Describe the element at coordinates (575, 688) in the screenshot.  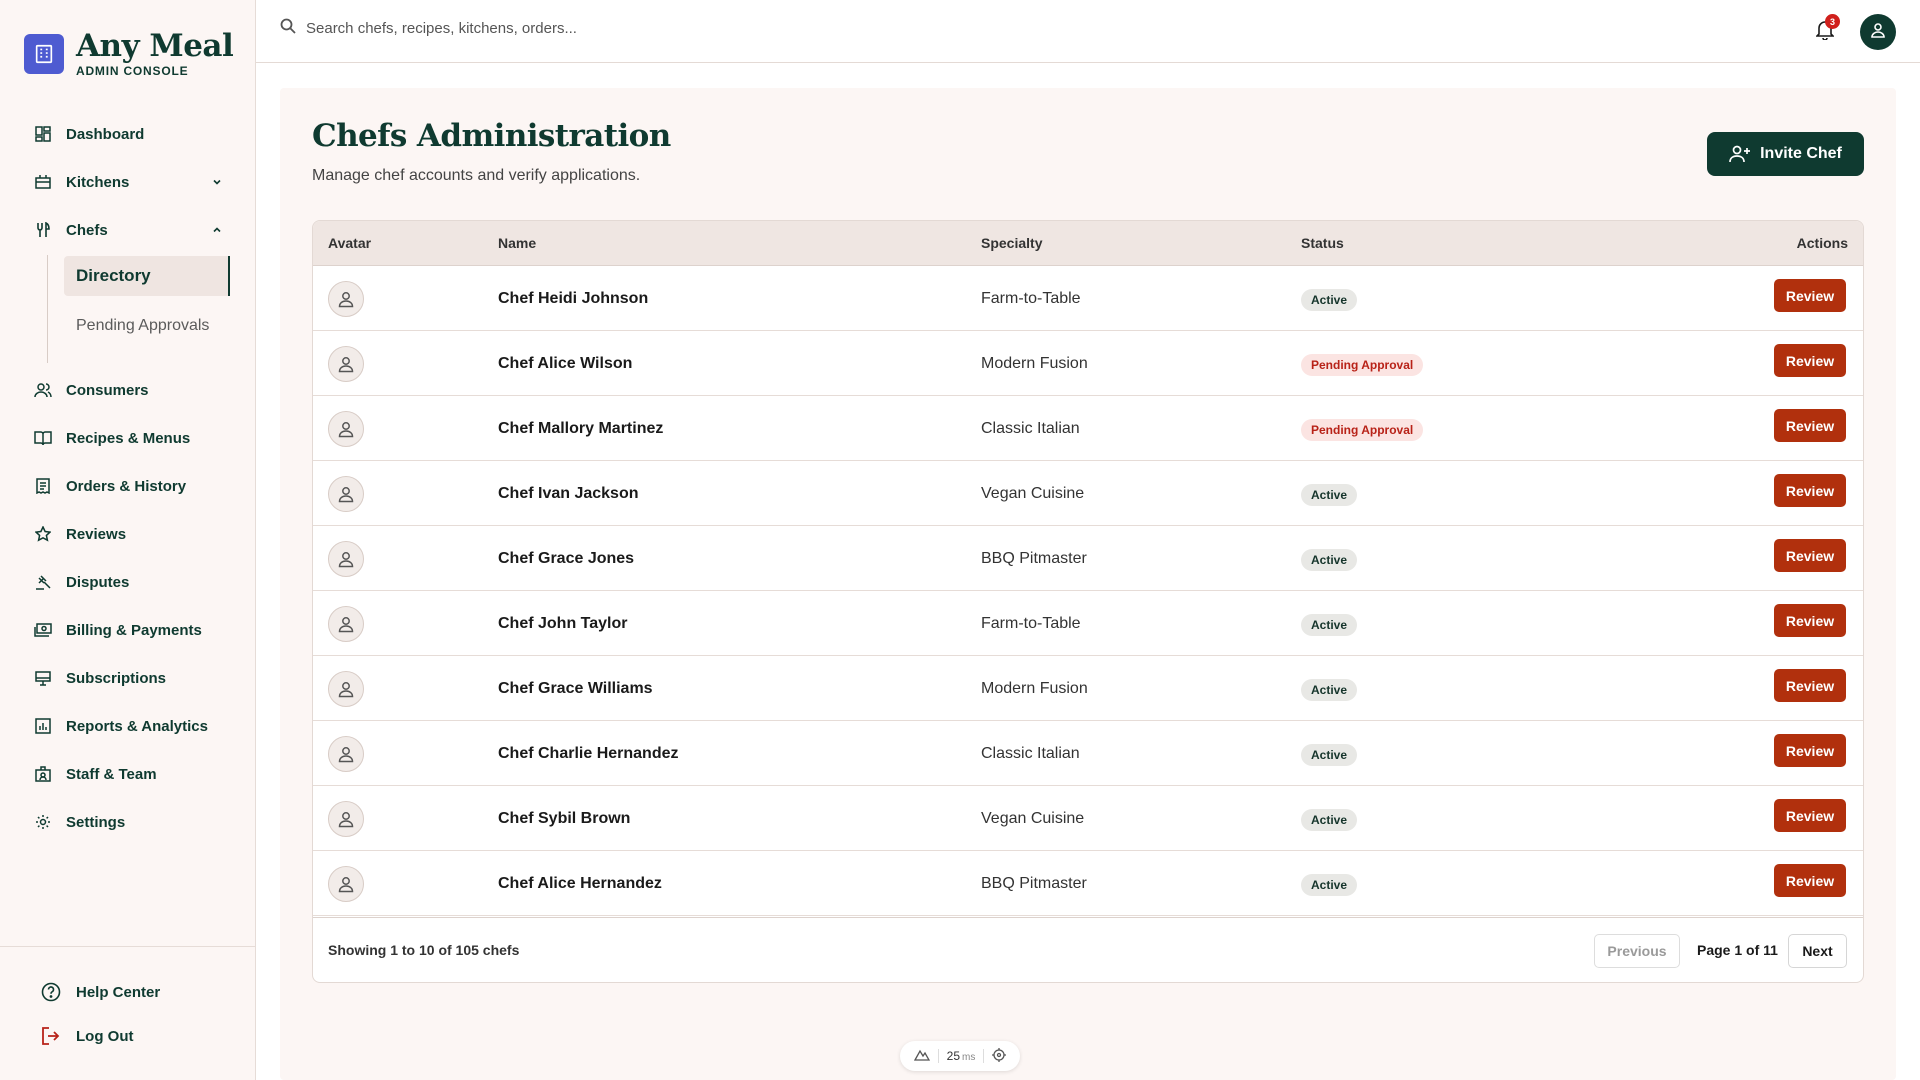
I see `chef-name: Chef Grace Williams` at that location.